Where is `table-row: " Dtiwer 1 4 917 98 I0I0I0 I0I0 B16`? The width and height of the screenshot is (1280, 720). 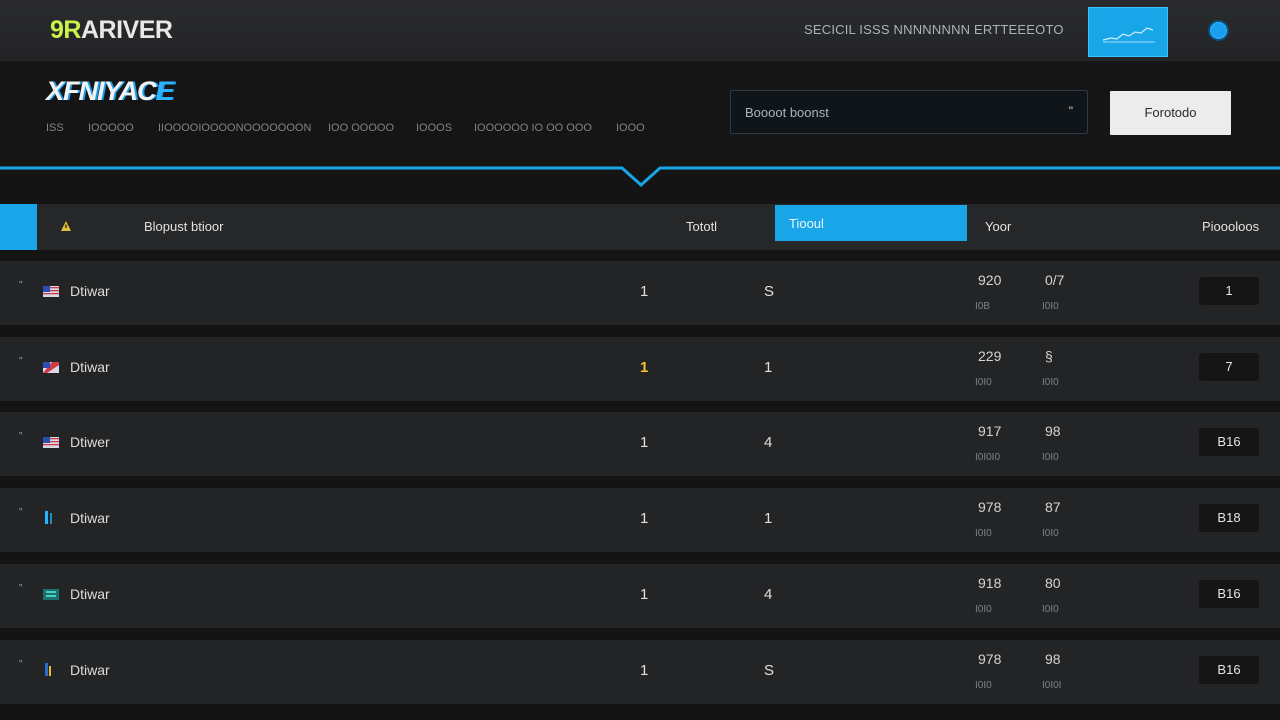
table-row: " Dtiwer 1 4 917 98 I0I0I0 I0I0 B16 is located at coordinates (640, 444).